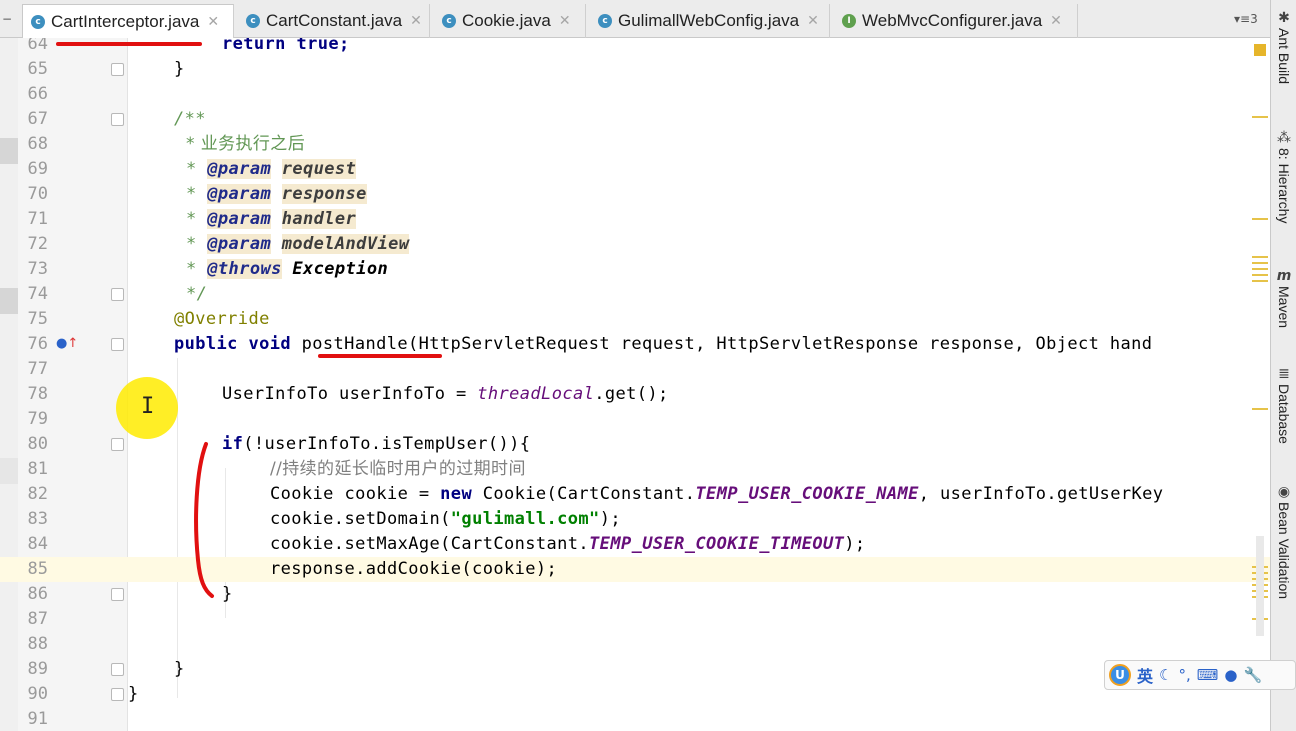  Describe the element at coordinates (536, 394) in the screenshot. I see `field-ref: threadLocal` at that location.